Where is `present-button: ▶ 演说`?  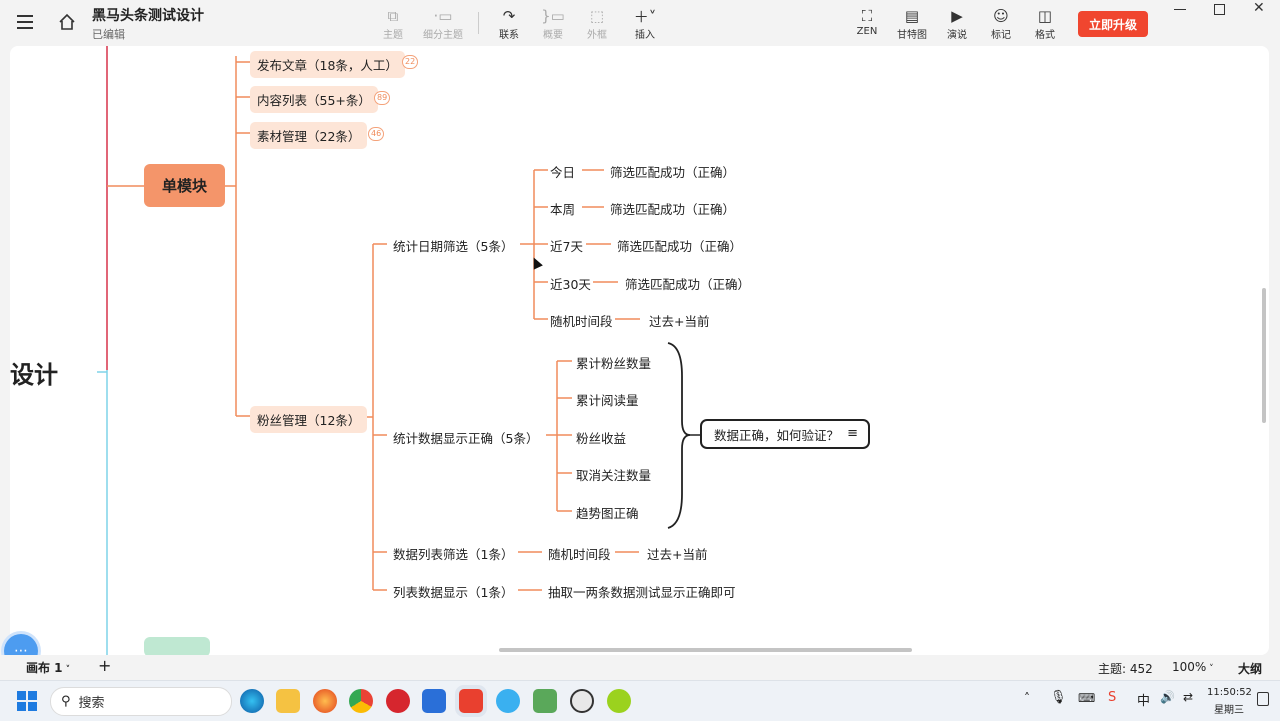
present-button: ▶ 演说 is located at coordinates (957, 23).